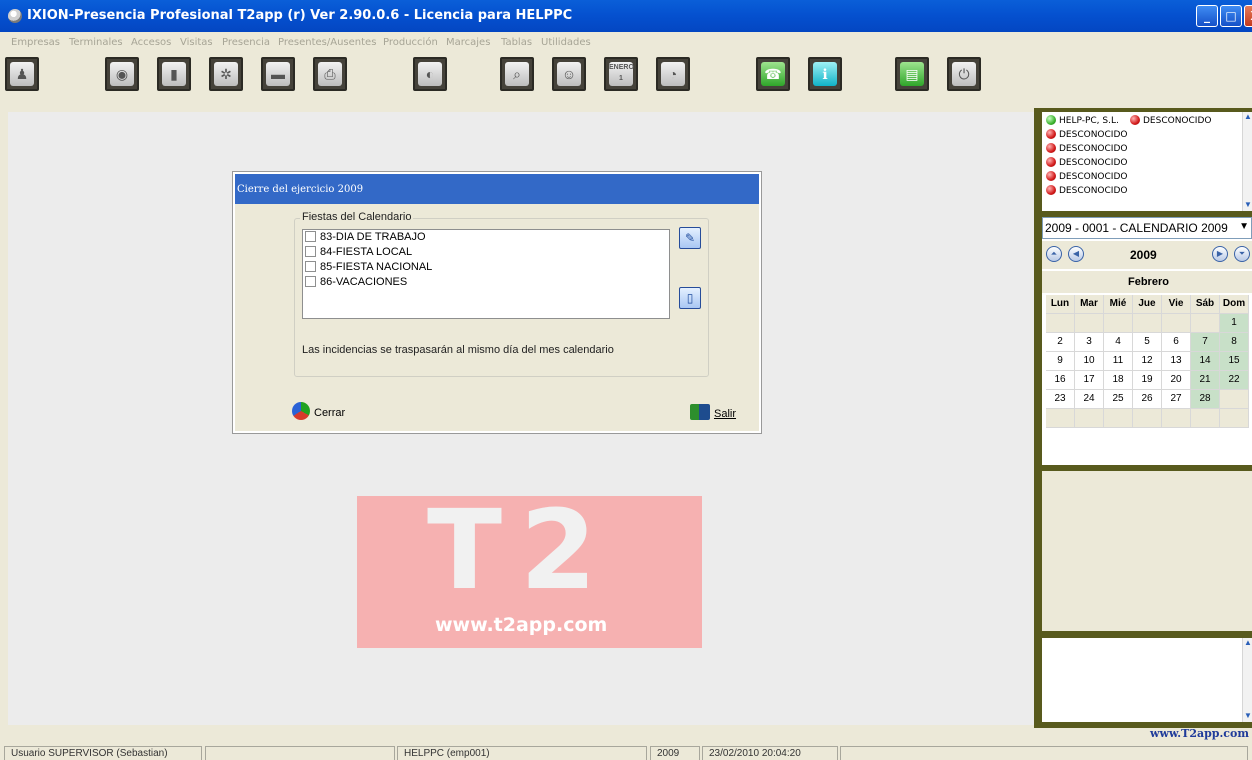  Describe the element at coordinates (713, 412) in the screenshot. I see `salir-button: Salir` at that location.